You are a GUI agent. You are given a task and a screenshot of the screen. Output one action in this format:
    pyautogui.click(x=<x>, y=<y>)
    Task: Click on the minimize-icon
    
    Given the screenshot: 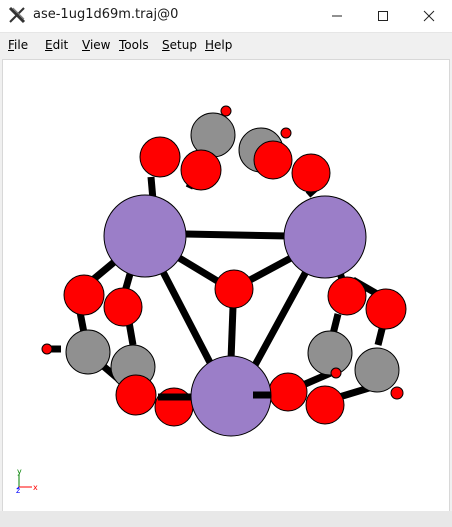 What is the action you would take?
    pyautogui.click(x=337, y=16)
    